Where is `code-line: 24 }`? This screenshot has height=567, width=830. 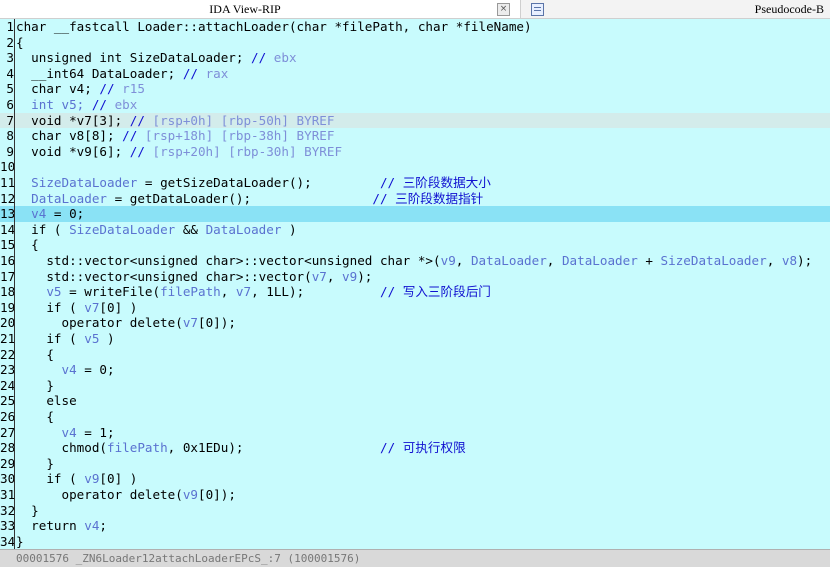
code-line: 24 } is located at coordinates (415, 386).